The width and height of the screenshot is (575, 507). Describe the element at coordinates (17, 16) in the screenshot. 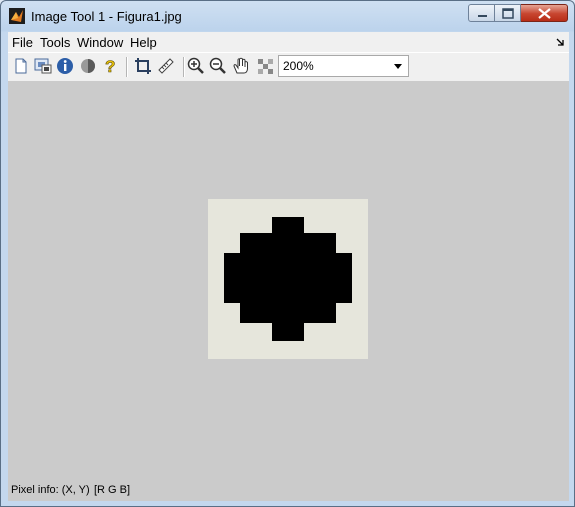

I see `matlab-logo-icon` at that location.